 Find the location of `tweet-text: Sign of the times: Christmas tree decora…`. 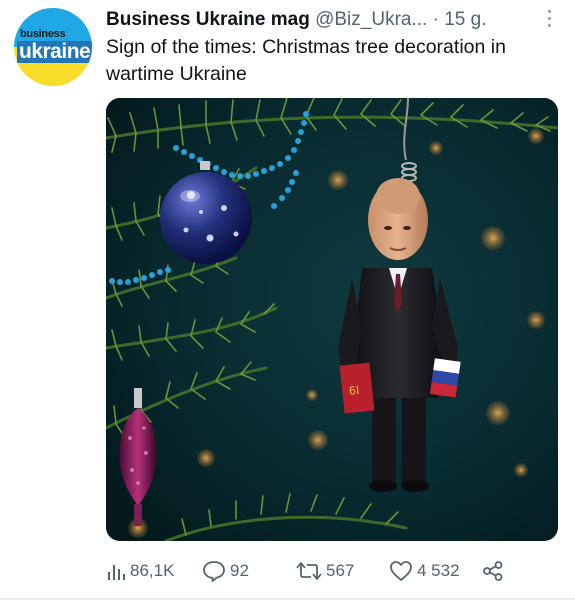

tweet-text: Sign of the times: Christmas tree decora… is located at coordinates (306, 60).